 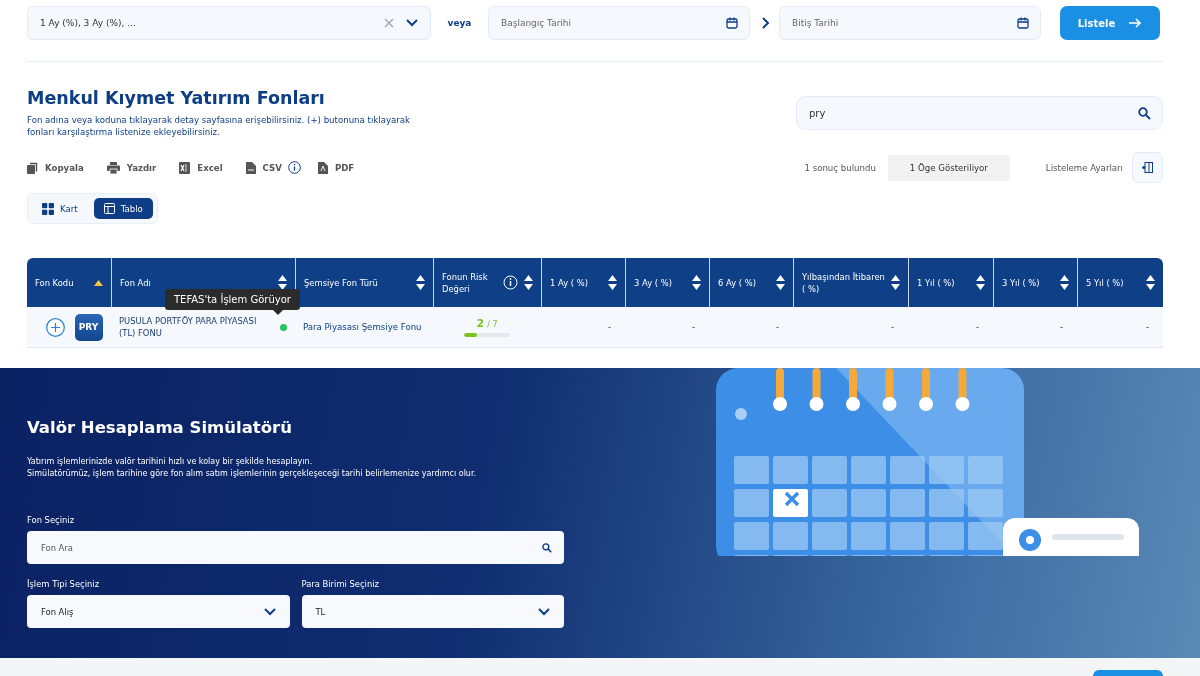 What do you see at coordinates (55, 327) in the screenshot?
I see `add-to-compare-icon` at bounding box center [55, 327].